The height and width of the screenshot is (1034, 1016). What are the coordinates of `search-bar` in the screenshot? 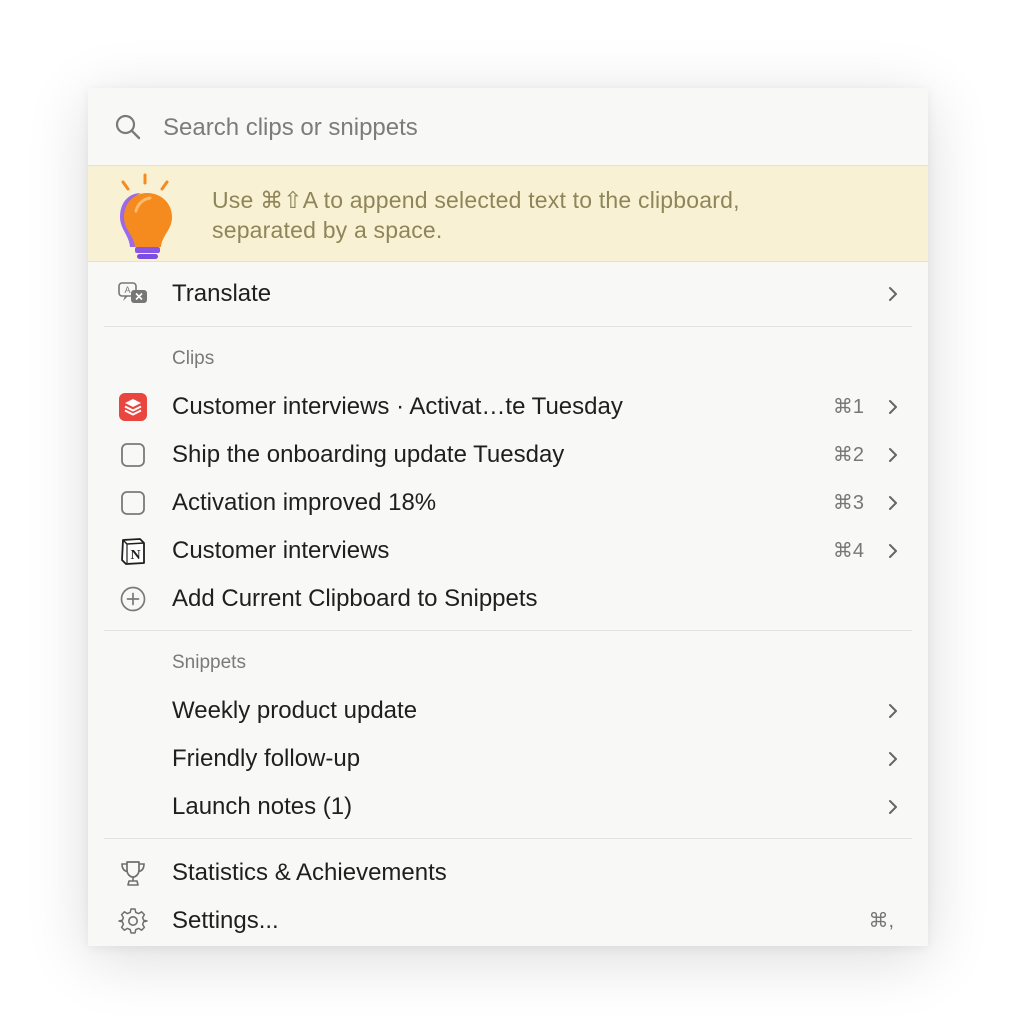 It's located at (508, 127).